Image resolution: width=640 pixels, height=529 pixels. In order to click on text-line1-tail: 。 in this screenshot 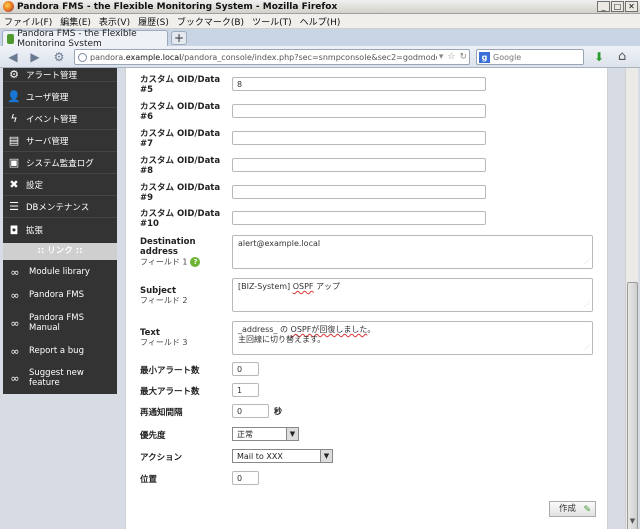, I will do `click(371, 329)`.